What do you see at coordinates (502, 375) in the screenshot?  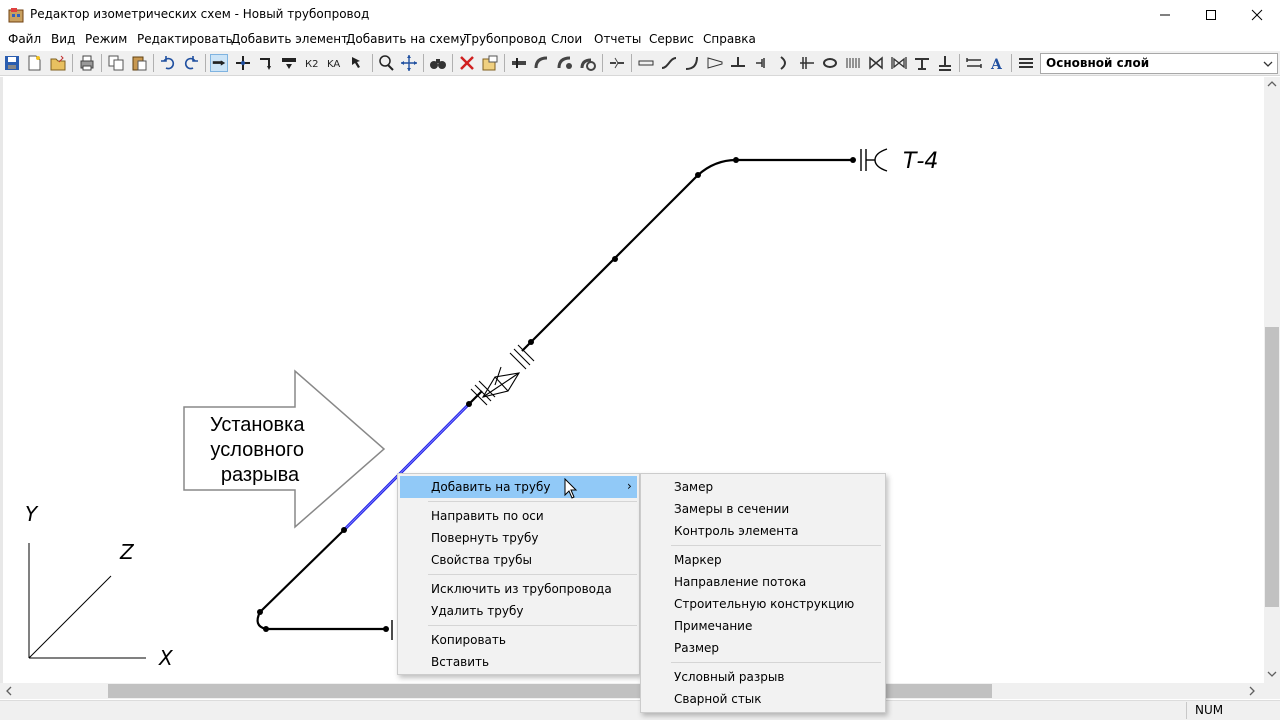 I see `valve-symbol` at bounding box center [502, 375].